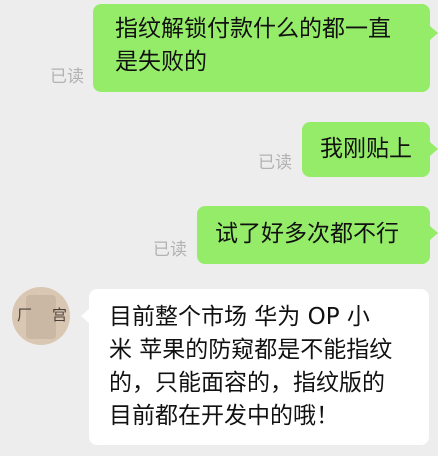 The image size is (438, 456). I want to click on message-text-line: 目前整个市场 华为 OP 小, so click(239, 317).